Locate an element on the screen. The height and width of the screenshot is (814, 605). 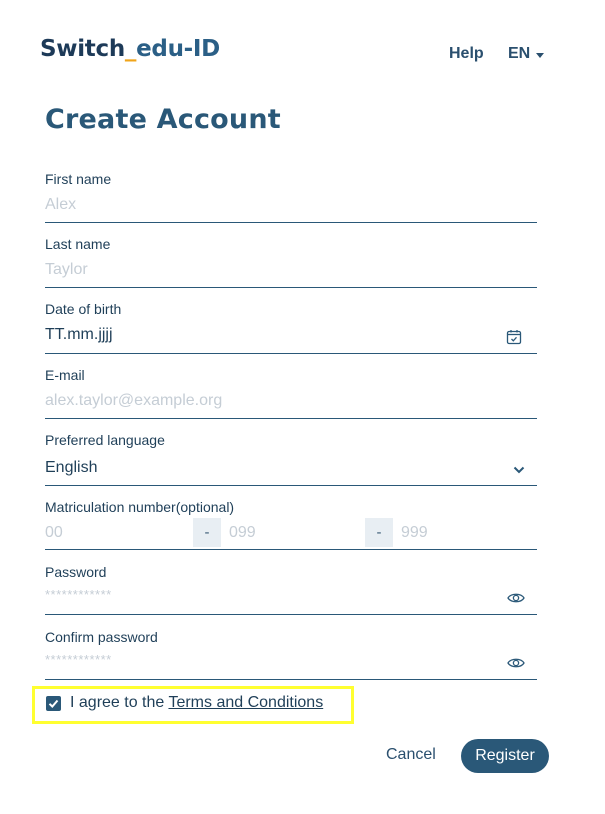
password-label: Password is located at coordinates (76, 572).